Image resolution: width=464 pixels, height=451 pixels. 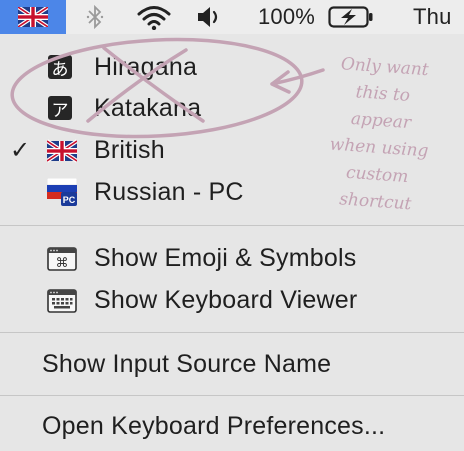 I want to click on menu-item-show-emoji-symbols: ⌘ Show Emoji & Symbols, so click(x=232, y=258).